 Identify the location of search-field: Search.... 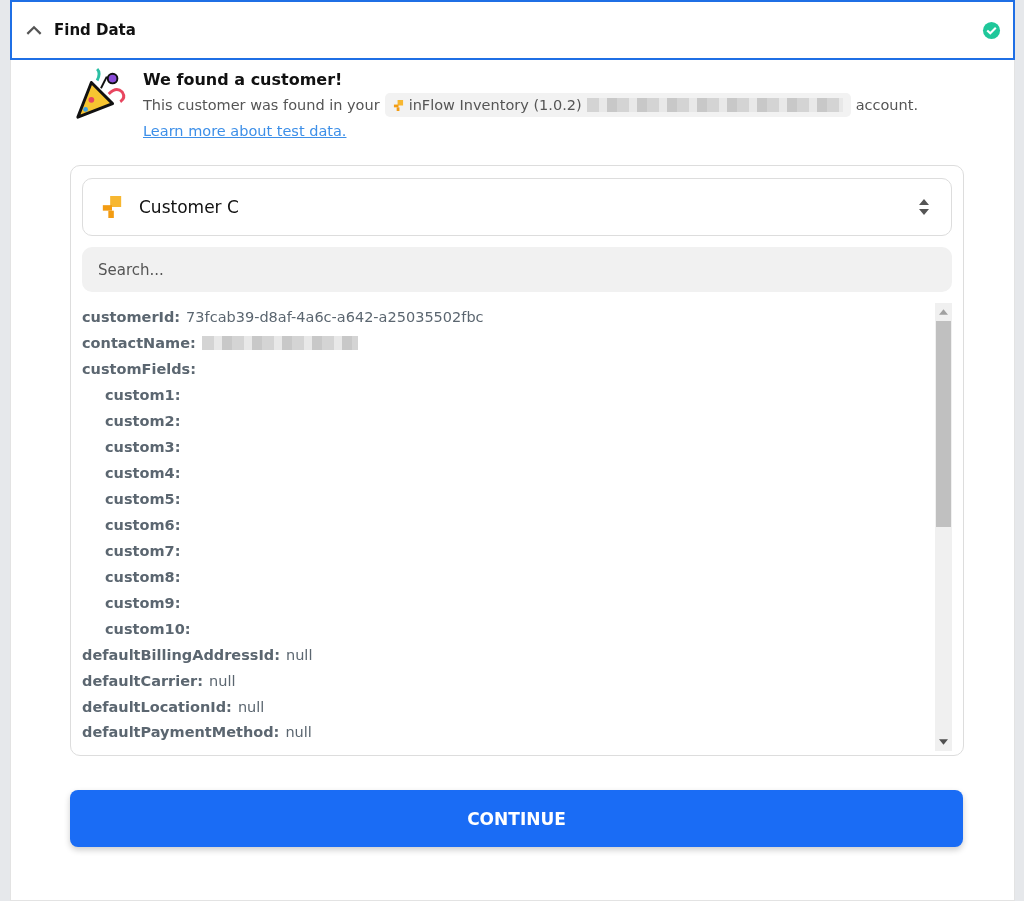
(517, 269).